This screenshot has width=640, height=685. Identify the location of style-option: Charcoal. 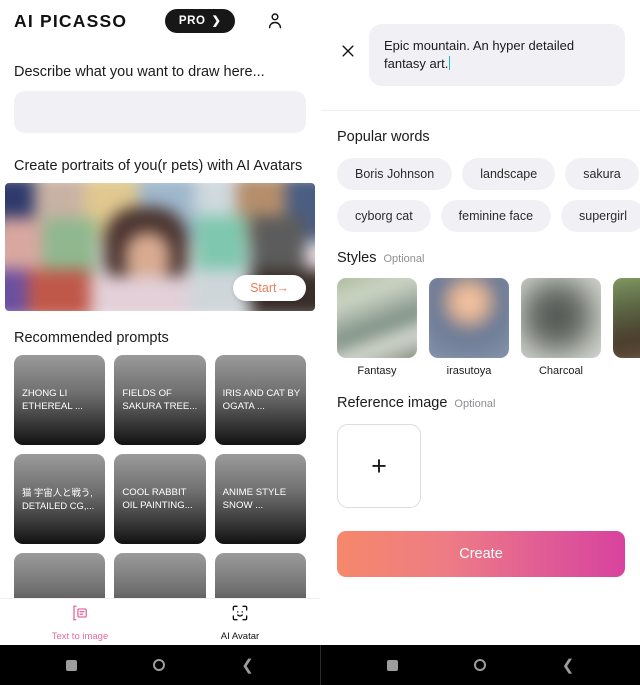
(561, 327).